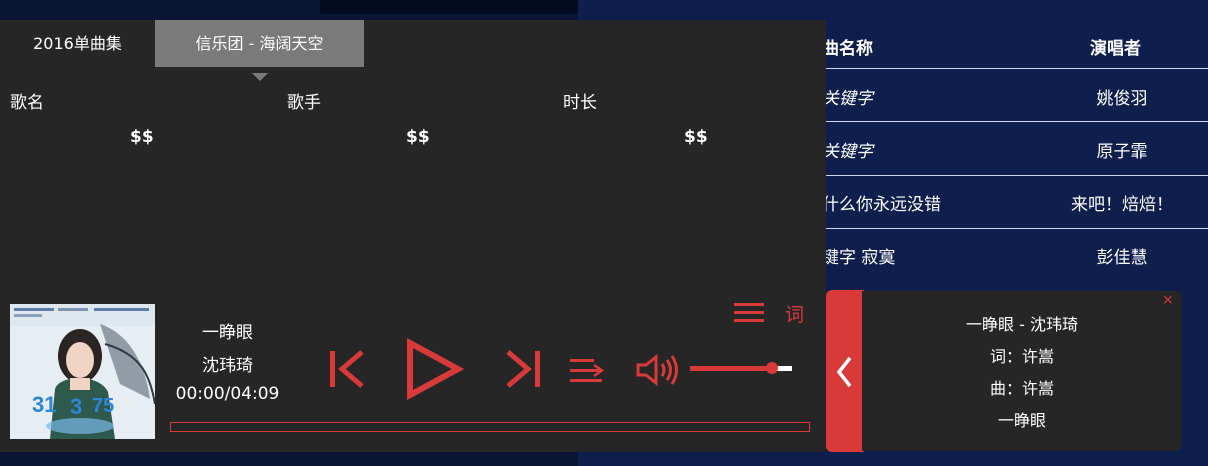 The width and height of the screenshot is (1208, 466). What do you see at coordinates (260, 77) in the screenshot?
I see `tab-indicator-icon` at bounding box center [260, 77].